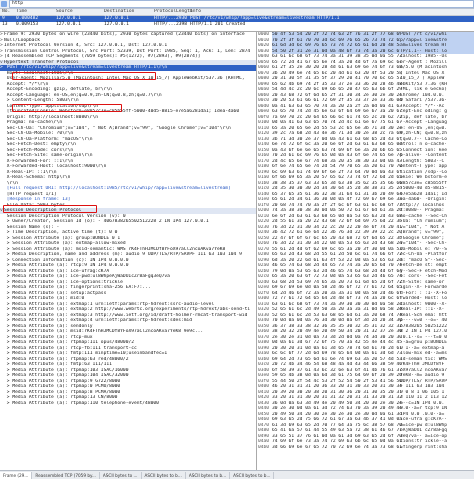  What do you see at coordinates (129, 12) in the screenshot?
I see `column-header-destination: Destination` at bounding box center [129, 12].